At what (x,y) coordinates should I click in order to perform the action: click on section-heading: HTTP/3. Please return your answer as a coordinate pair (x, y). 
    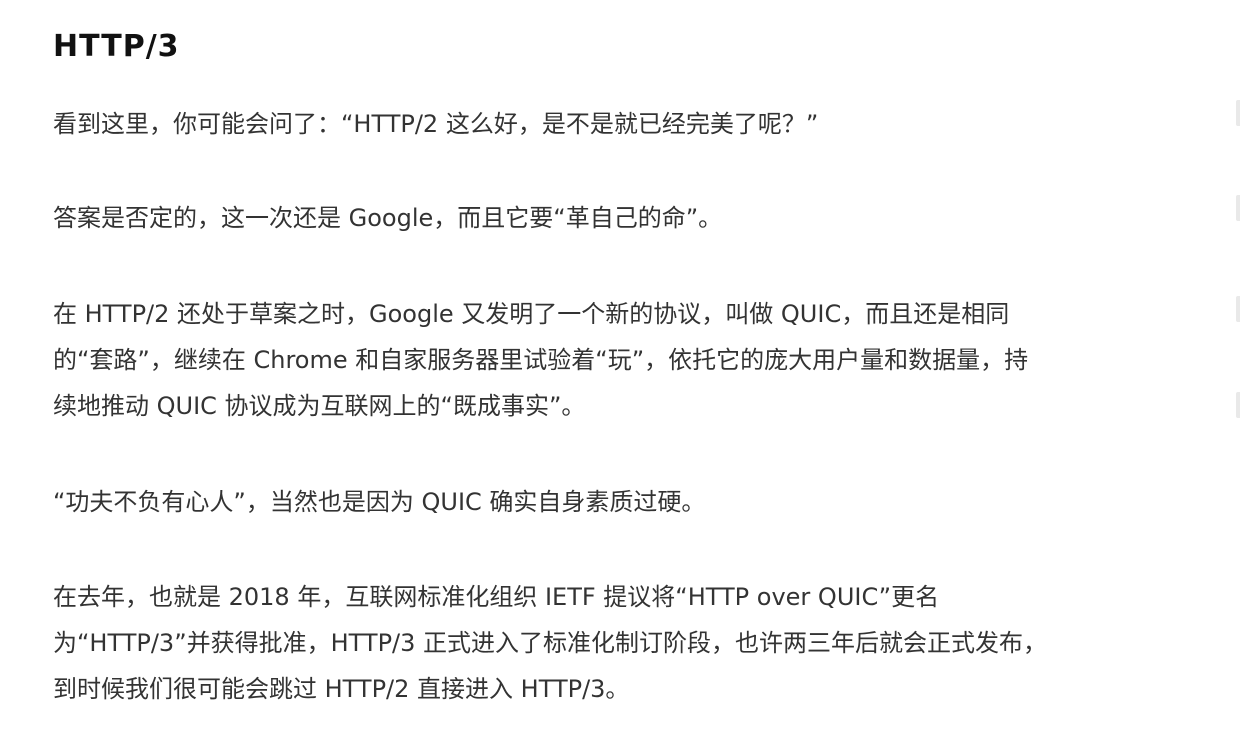
    Looking at the image, I should click on (116, 46).